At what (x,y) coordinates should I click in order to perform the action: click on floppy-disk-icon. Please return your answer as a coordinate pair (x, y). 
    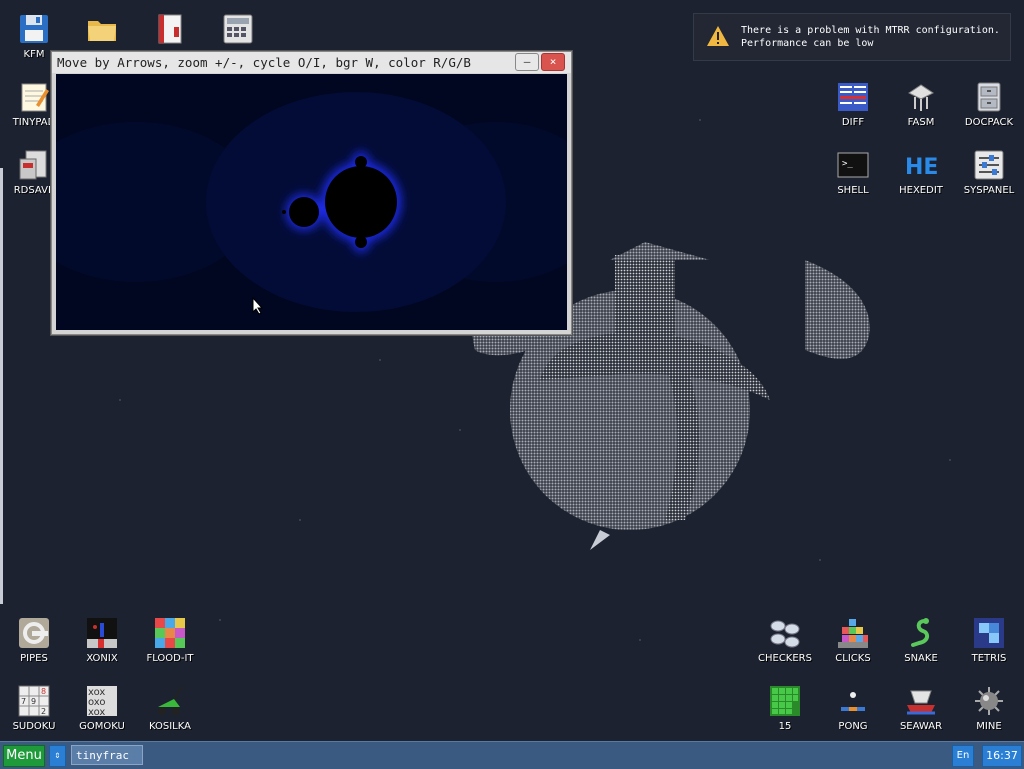
    Looking at the image, I should click on (34, 29).